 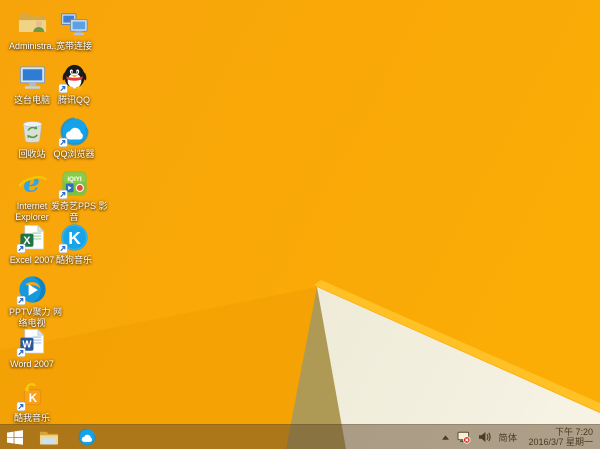 I want to click on qq-icon, so click(x=74, y=77).